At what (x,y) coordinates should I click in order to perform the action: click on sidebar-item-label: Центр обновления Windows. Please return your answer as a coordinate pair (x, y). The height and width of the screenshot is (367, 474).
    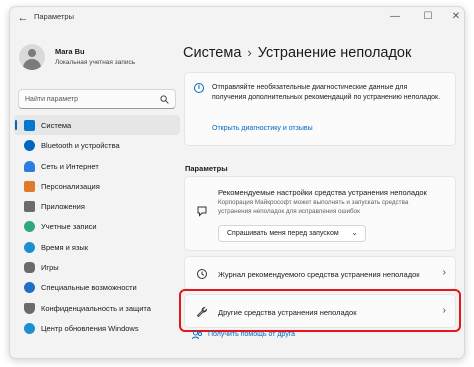
    Looking at the image, I should click on (90, 328).